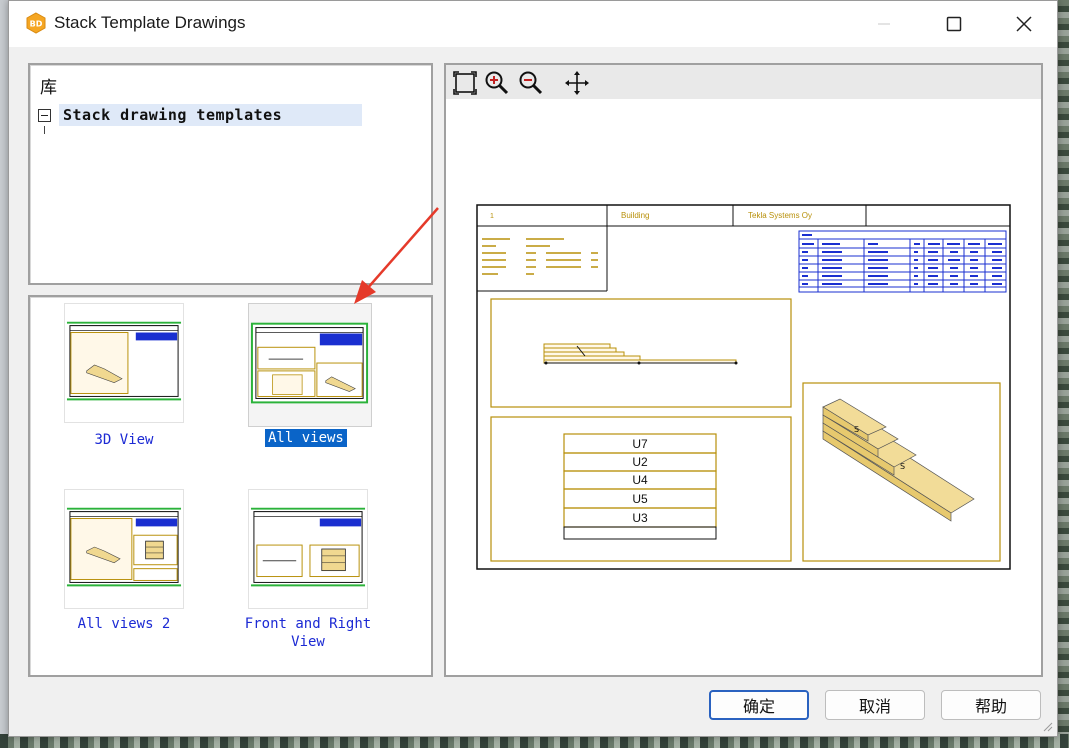 The image size is (1069, 748). I want to click on title-block-cell-2: Building, so click(635, 215).